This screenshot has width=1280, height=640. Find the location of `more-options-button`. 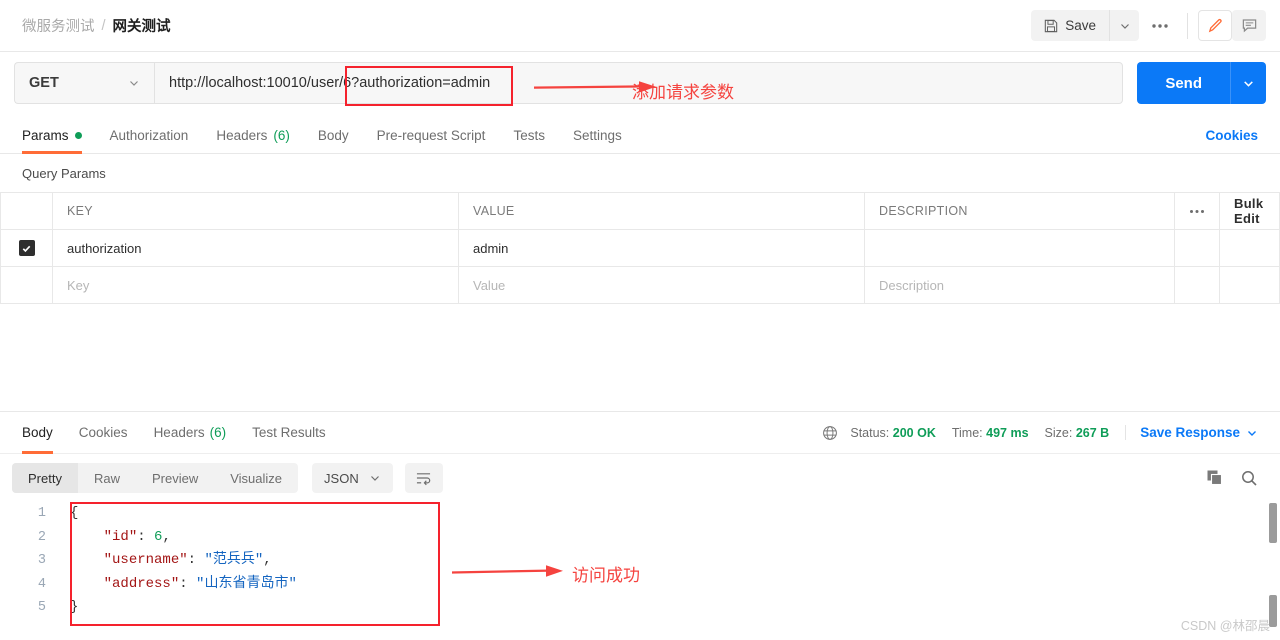

more-options-button is located at coordinates (1160, 25).